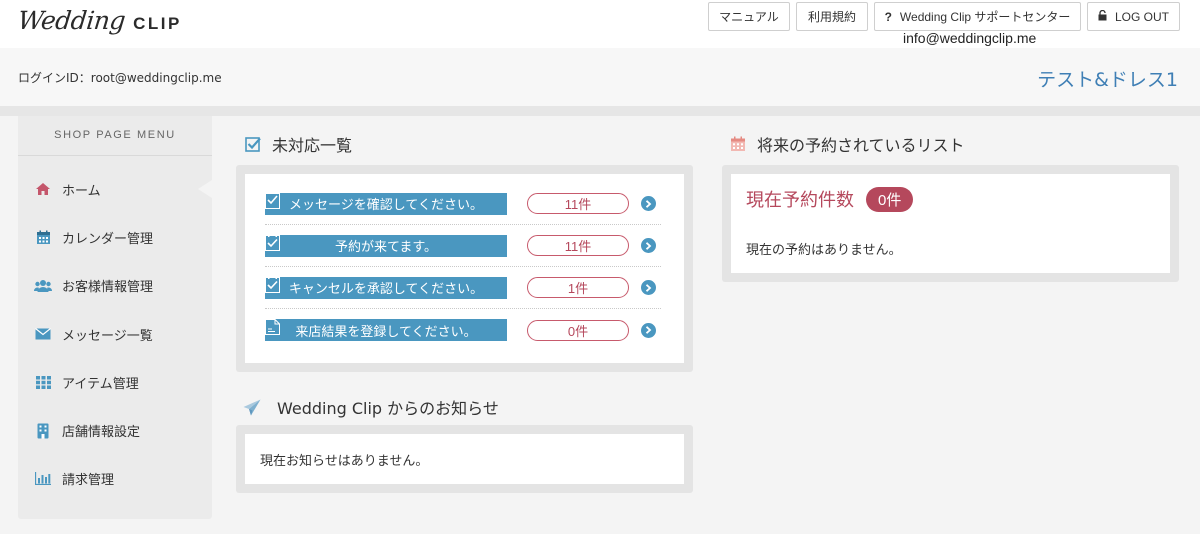 This screenshot has width=1200, height=534. Describe the element at coordinates (1107, 80) in the screenshot. I see `shop-name: テスト&ドレス1` at that location.